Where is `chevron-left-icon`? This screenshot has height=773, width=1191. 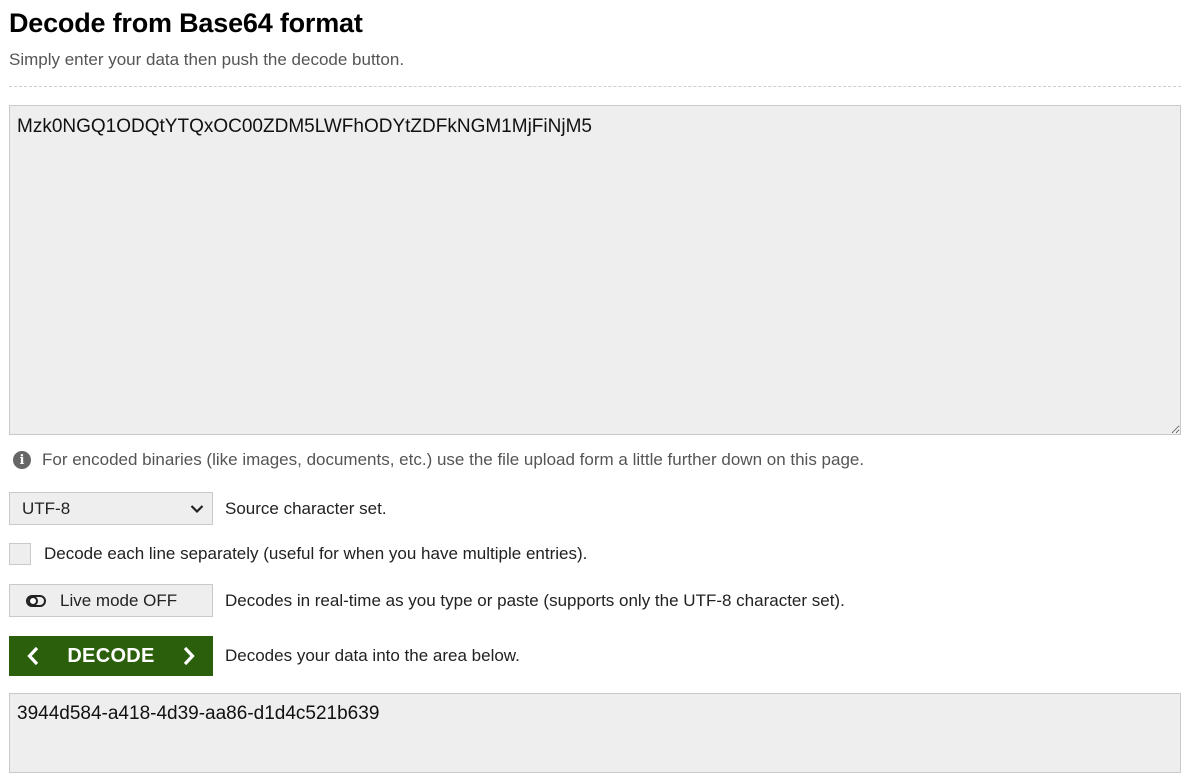 chevron-left-icon is located at coordinates (33, 656).